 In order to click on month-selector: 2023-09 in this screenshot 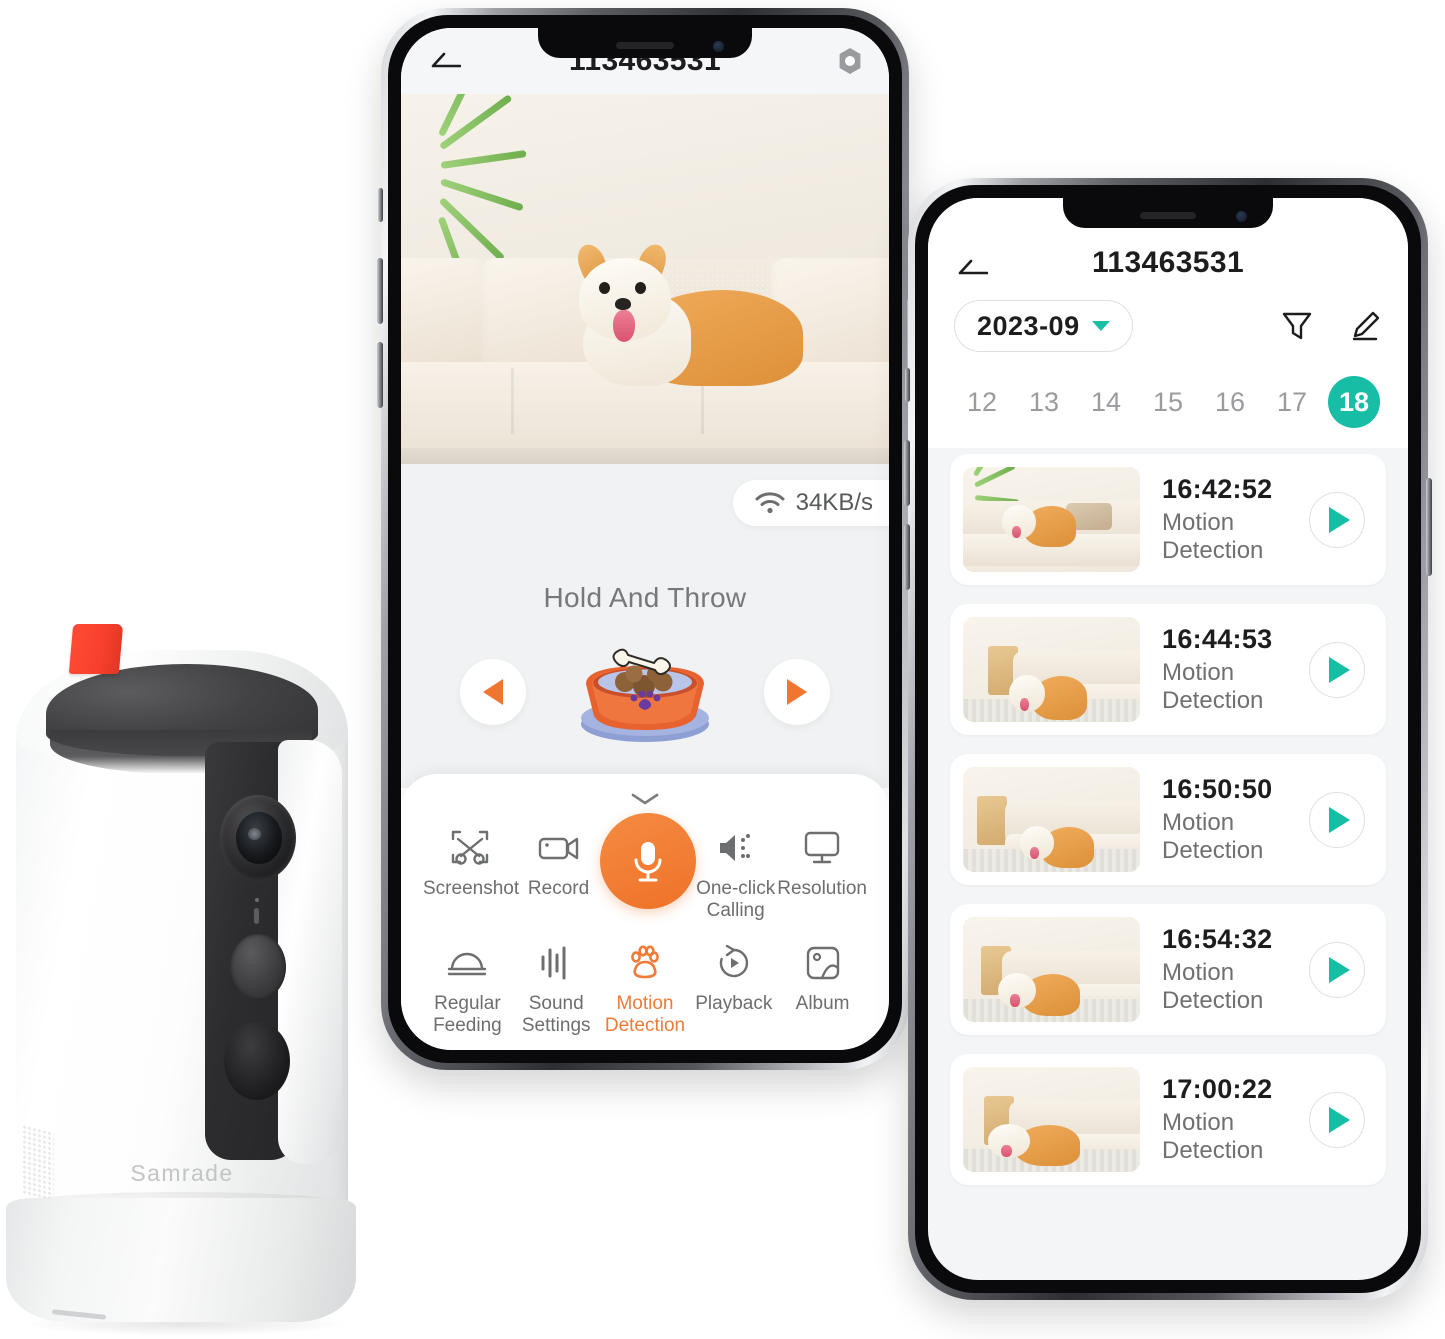, I will do `click(1043, 326)`.